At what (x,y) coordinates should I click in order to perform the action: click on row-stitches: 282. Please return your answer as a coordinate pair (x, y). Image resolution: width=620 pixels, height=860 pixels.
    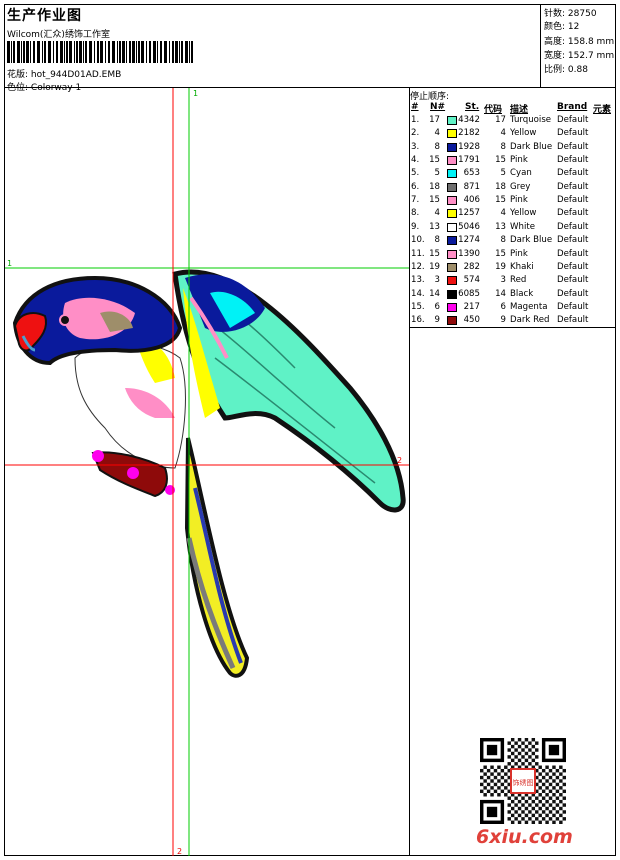
    Looking at the image, I should click on (471, 266).